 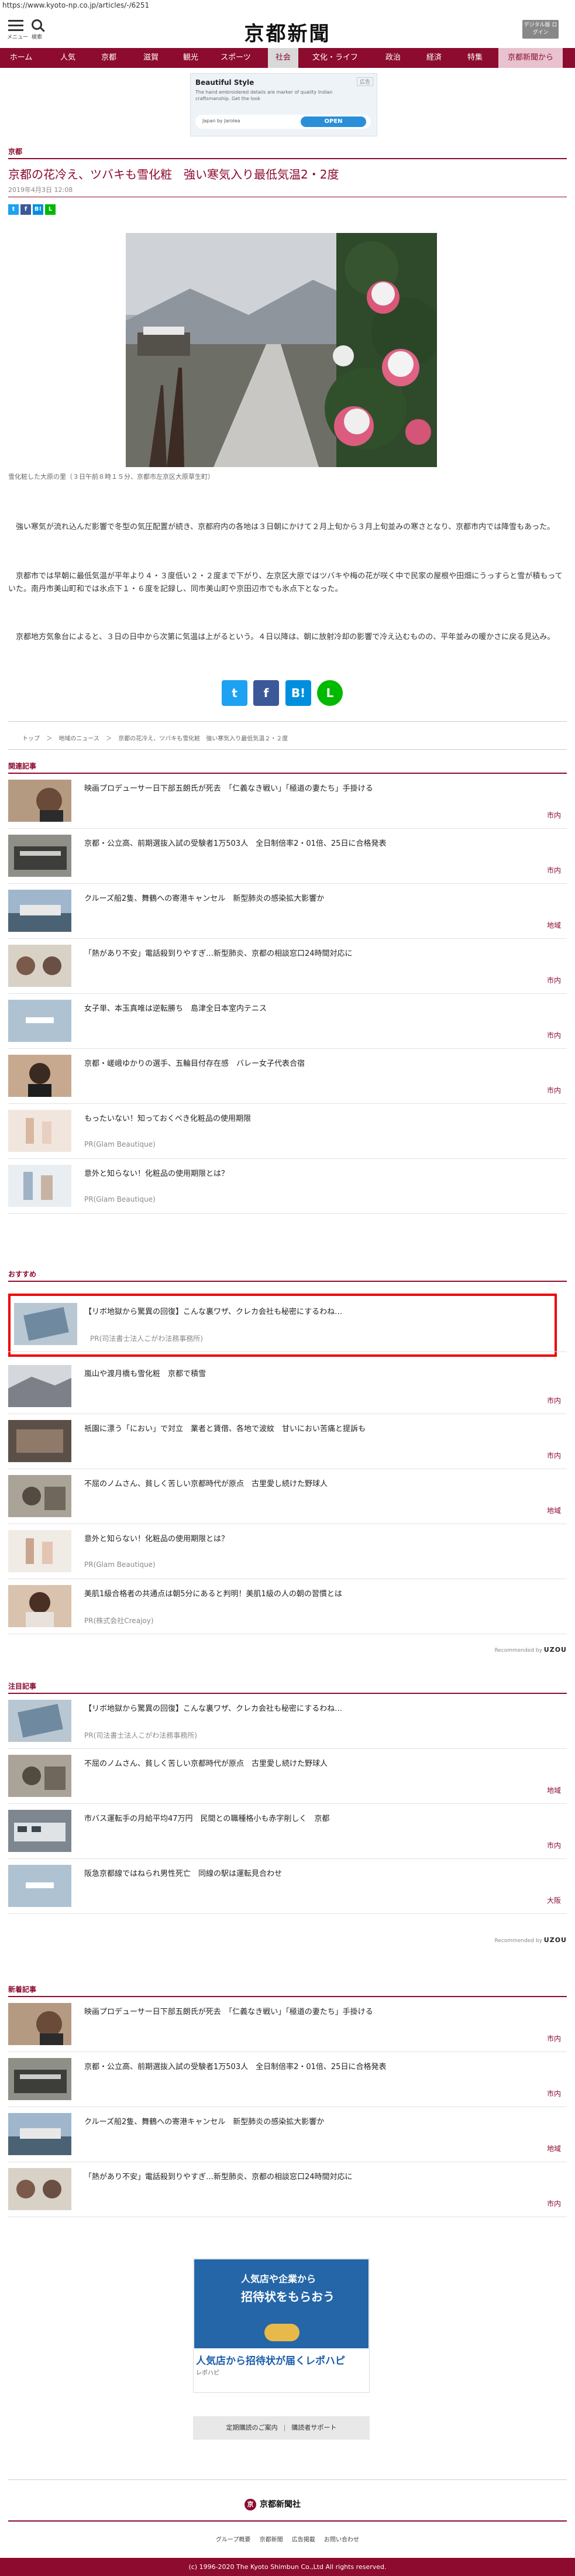 I want to click on article-link: もったいない！知っておくべき化粧品の使用期限, so click(x=318, y=1118).